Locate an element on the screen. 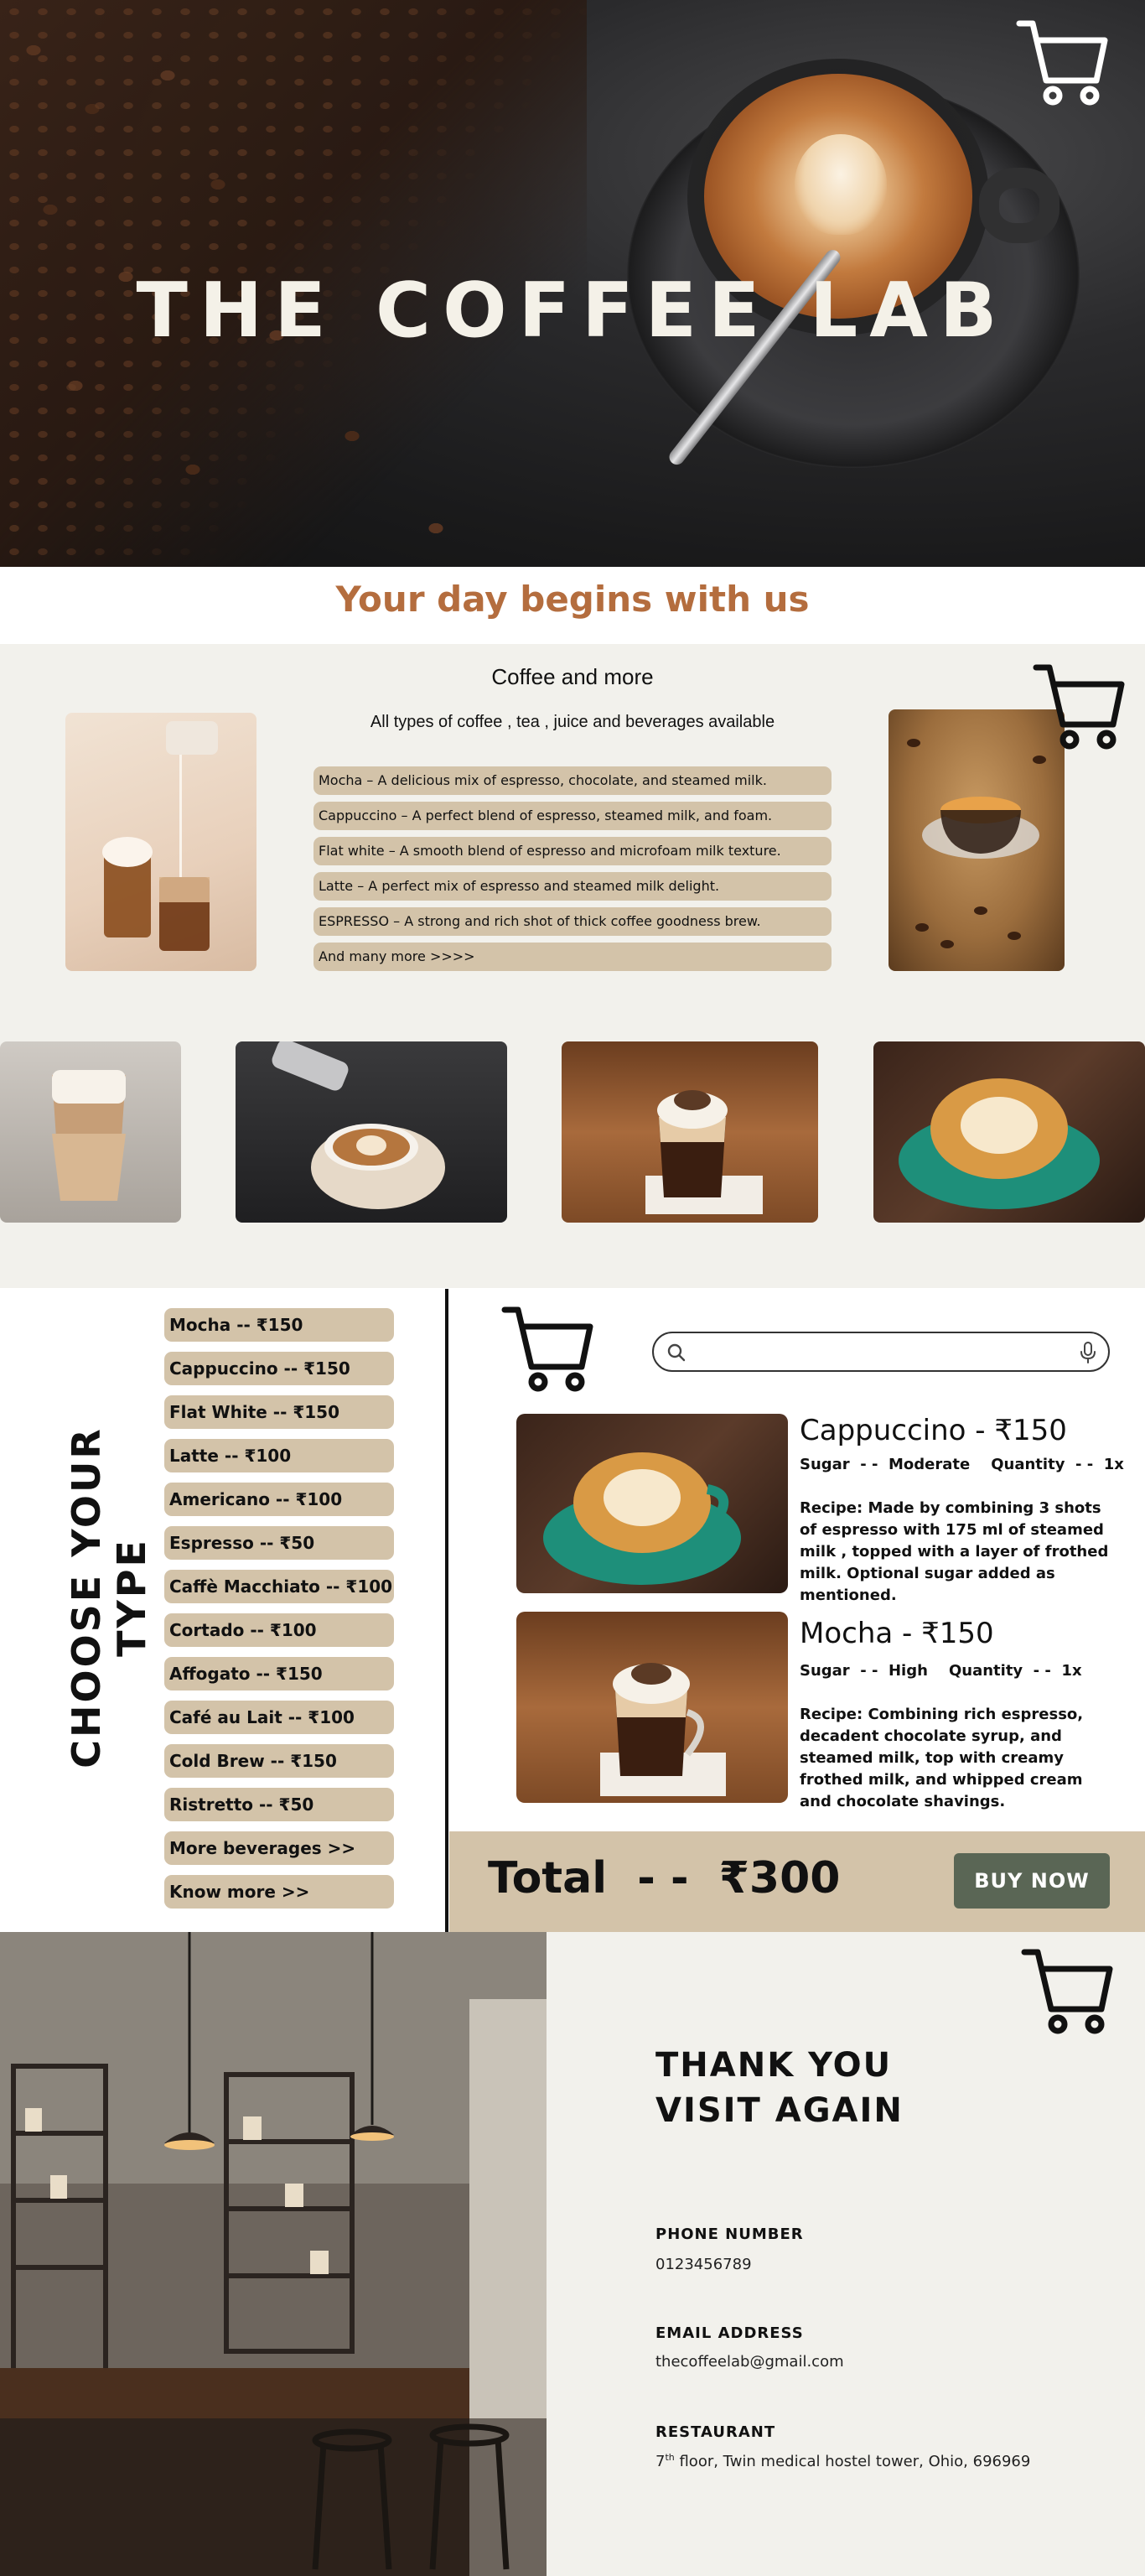 This screenshot has width=1145, height=2576. thank-you-line: THANK YOU is located at coordinates (774, 2065).